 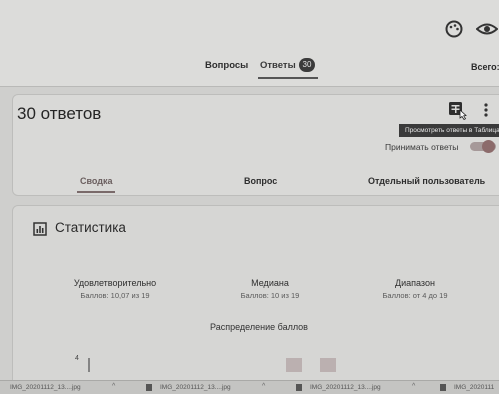 What do you see at coordinates (270, 289) in the screenshot?
I see `metric-median: Медиана Баллов: 10 из 19` at bounding box center [270, 289].